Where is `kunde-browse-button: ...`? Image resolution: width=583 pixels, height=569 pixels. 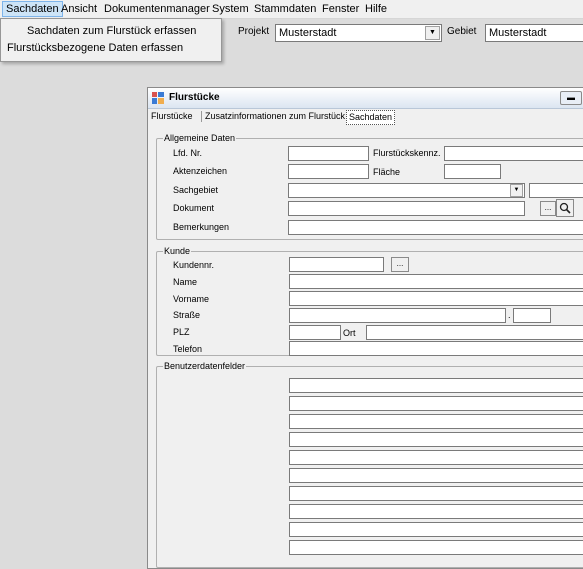 kunde-browse-button: ... is located at coordinates (400, 264).